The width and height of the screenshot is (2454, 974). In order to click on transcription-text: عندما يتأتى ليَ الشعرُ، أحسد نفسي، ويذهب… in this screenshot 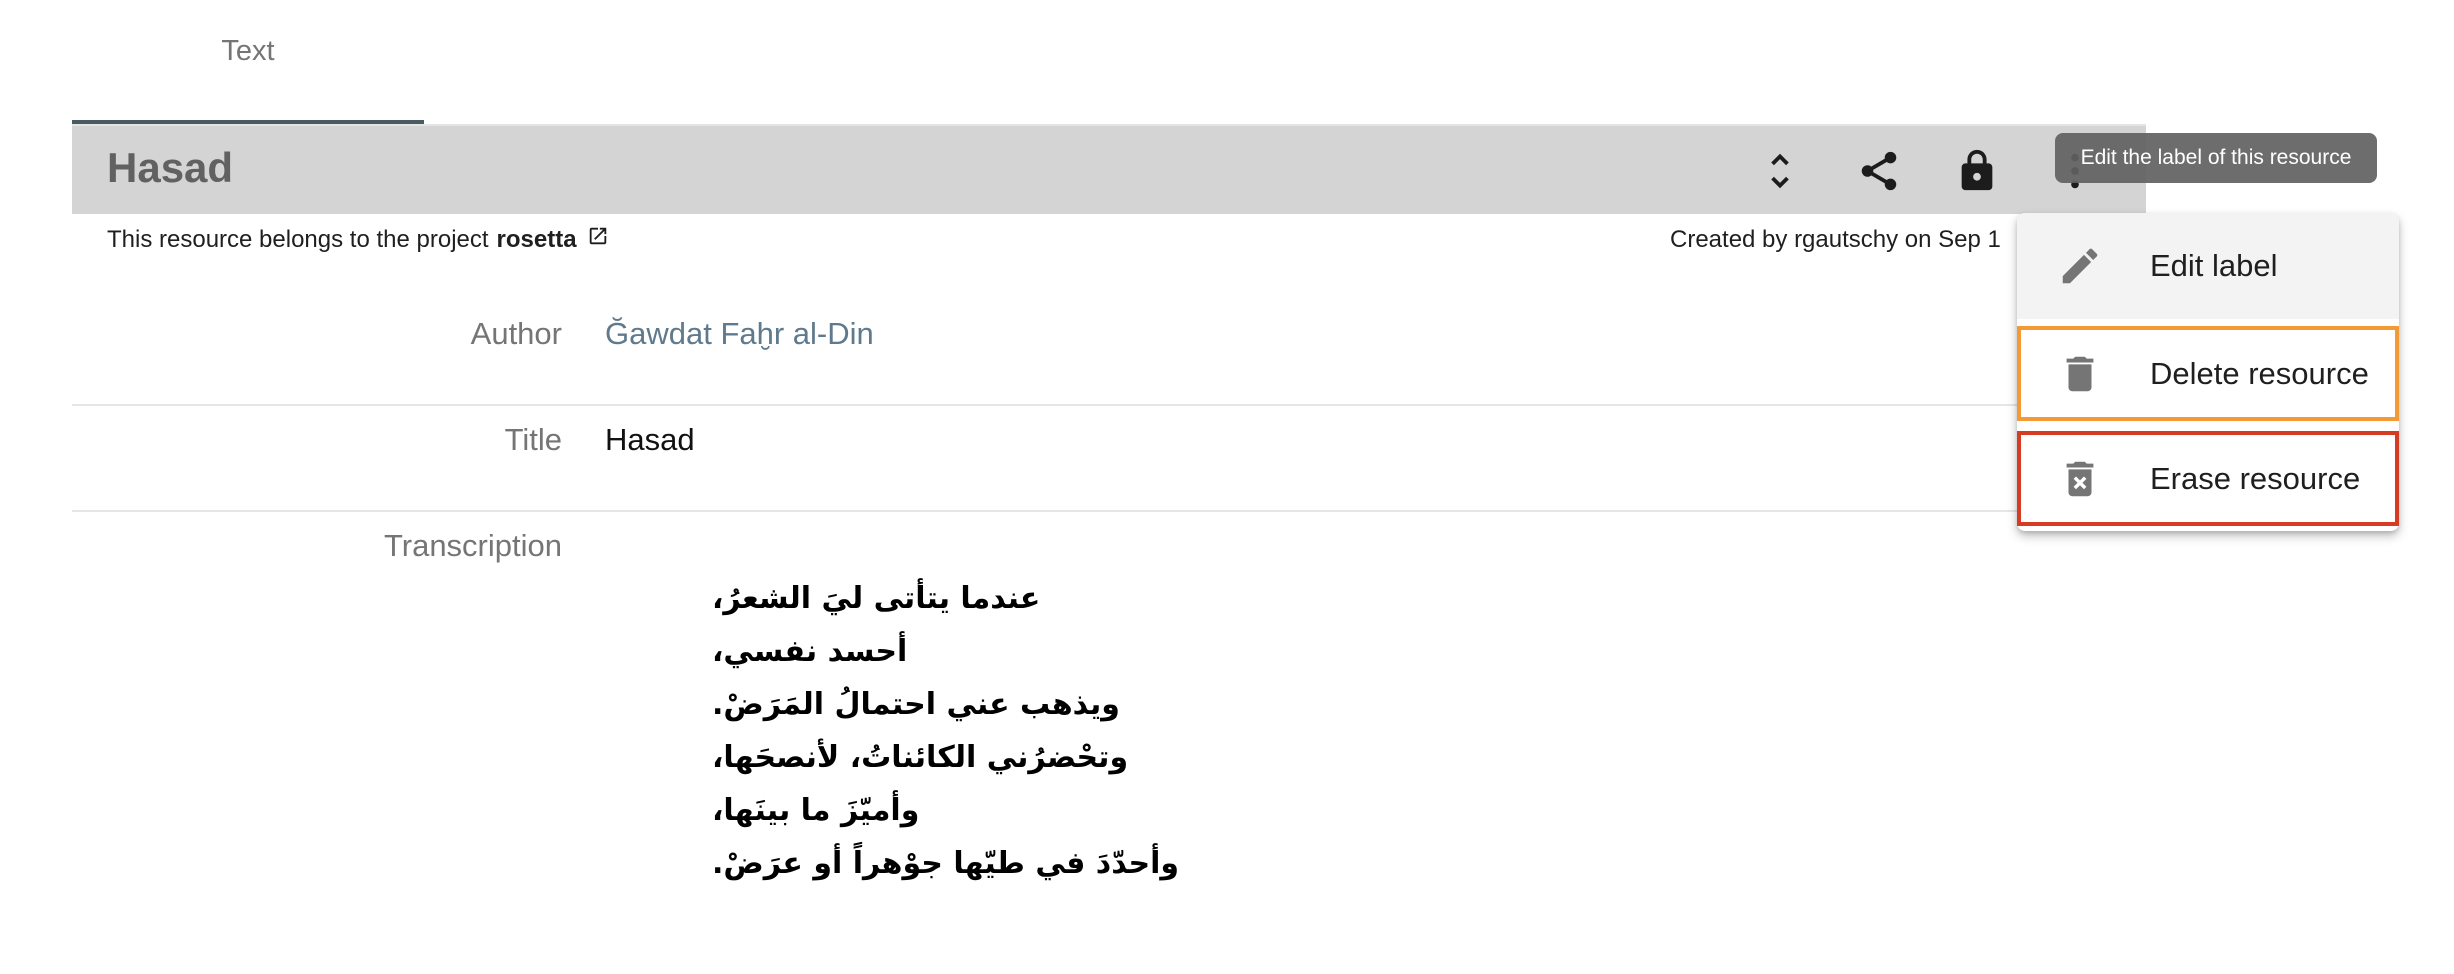, I will do `click(945, 731)`.